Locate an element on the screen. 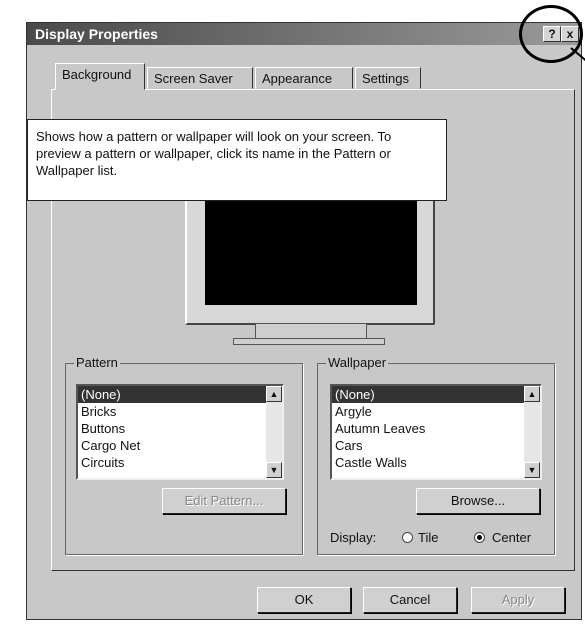 The height and width of the screenshot is (625, 585). monitor-neck is located at coordinates (311, 331).